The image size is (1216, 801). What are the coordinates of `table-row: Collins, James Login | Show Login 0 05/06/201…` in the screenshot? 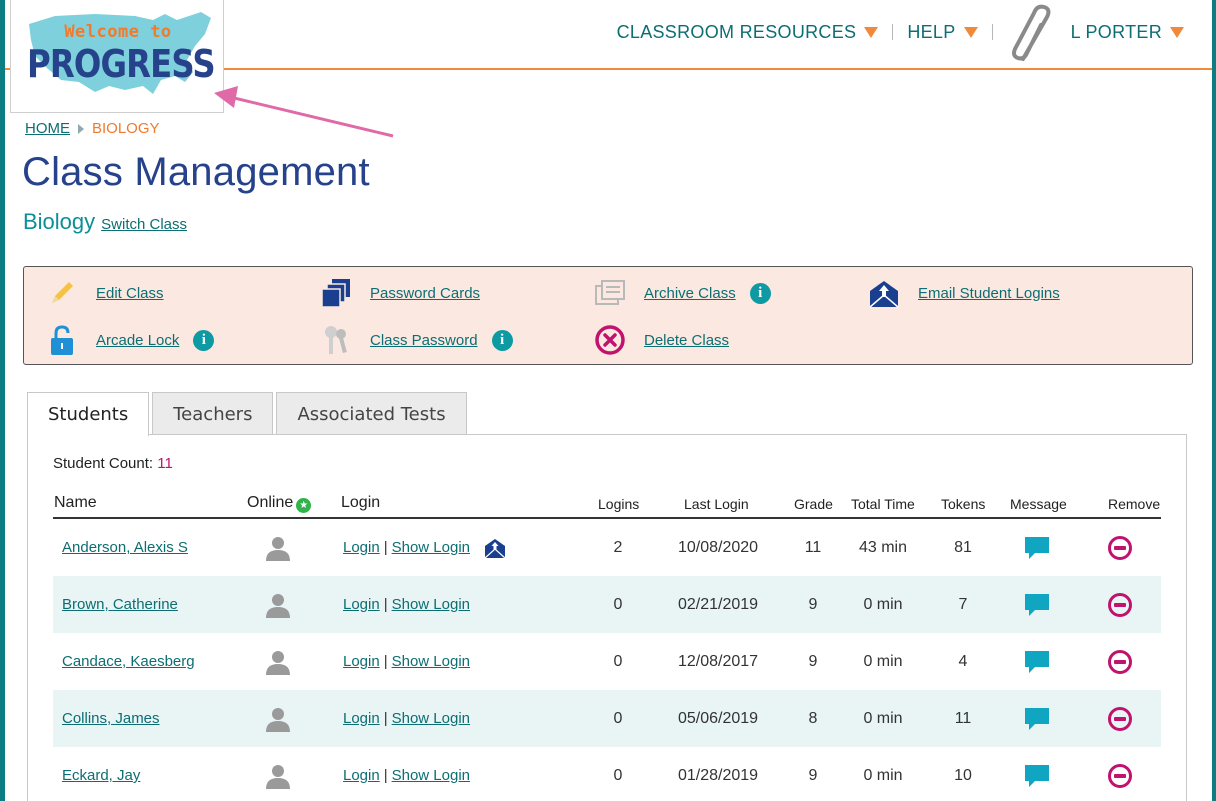 It's located at (607, 718).